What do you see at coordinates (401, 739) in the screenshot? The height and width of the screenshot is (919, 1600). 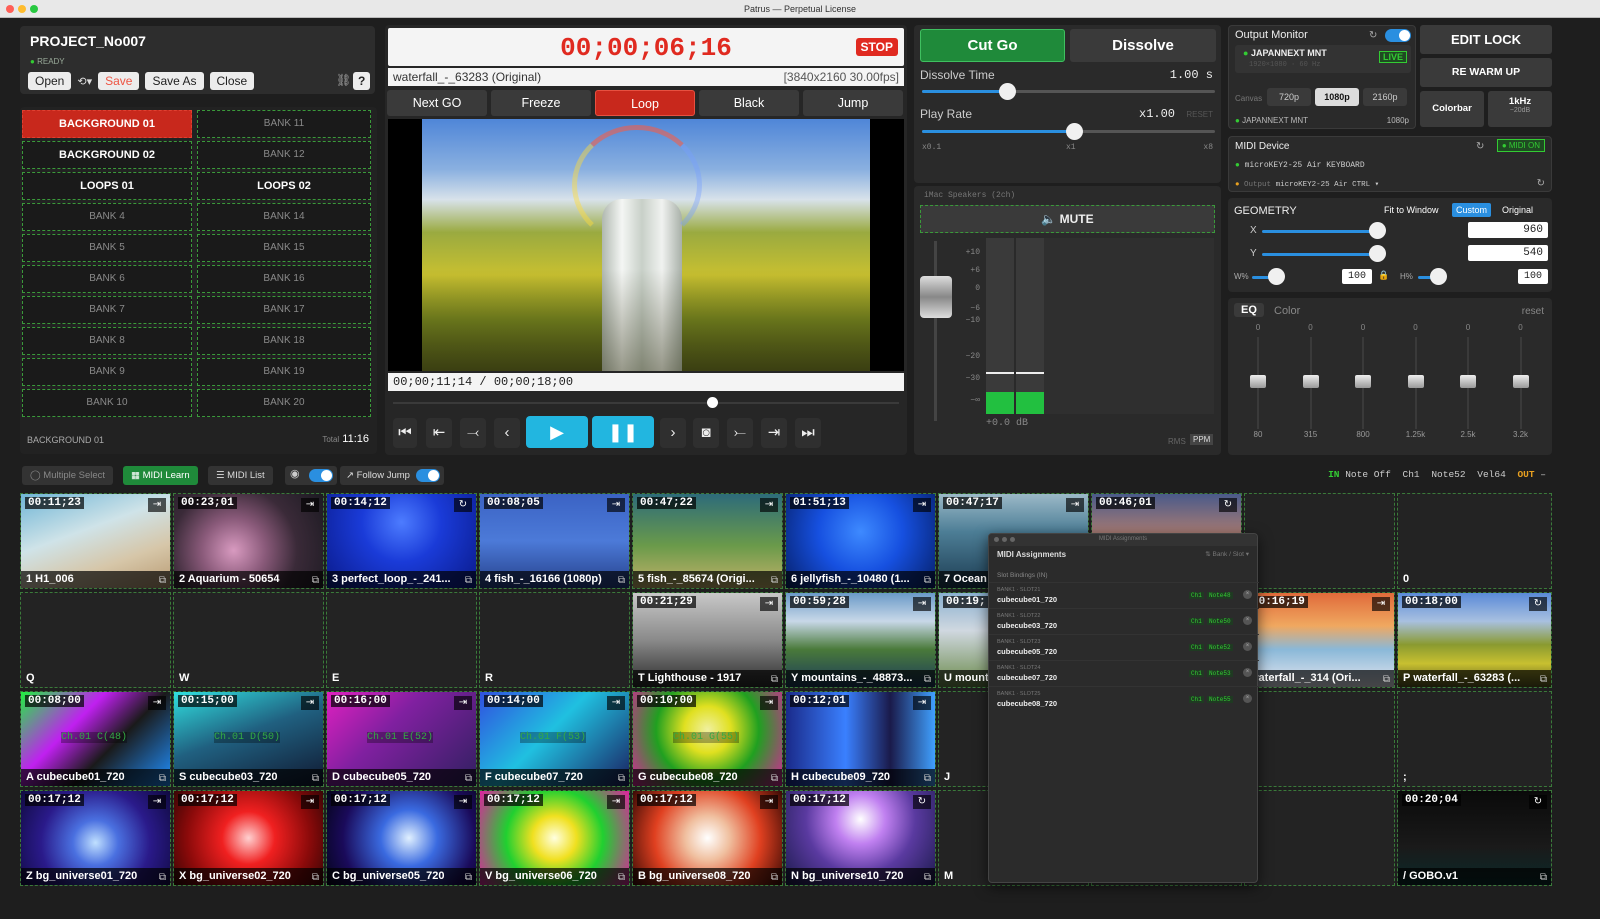 I see `clip-slot: 00:16;00 ⇥ Ch.01 E(52) D cubecube05_720 ⧉` at bounding box center [401, 739].